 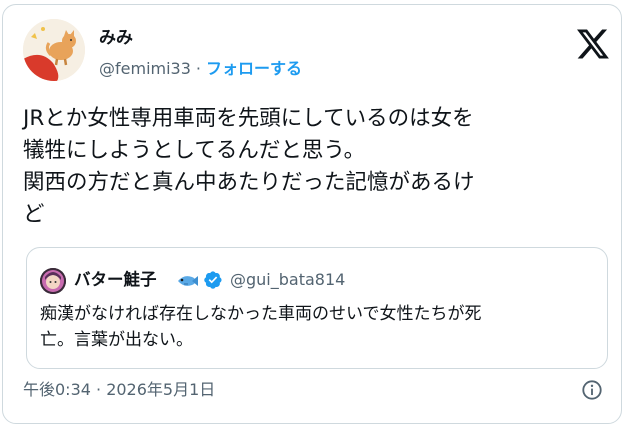 I want to click on quoted-author-handle: @gui_bata814, so click(x=287, y=280).